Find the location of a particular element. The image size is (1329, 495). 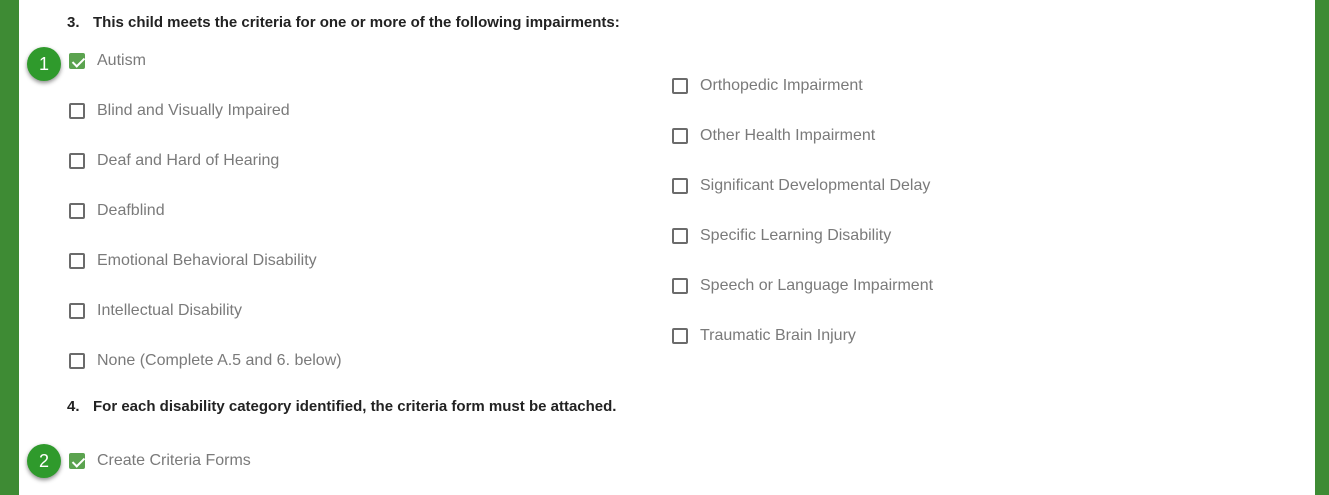

step-marker-1: 1 is located at coordinates (44, 64).